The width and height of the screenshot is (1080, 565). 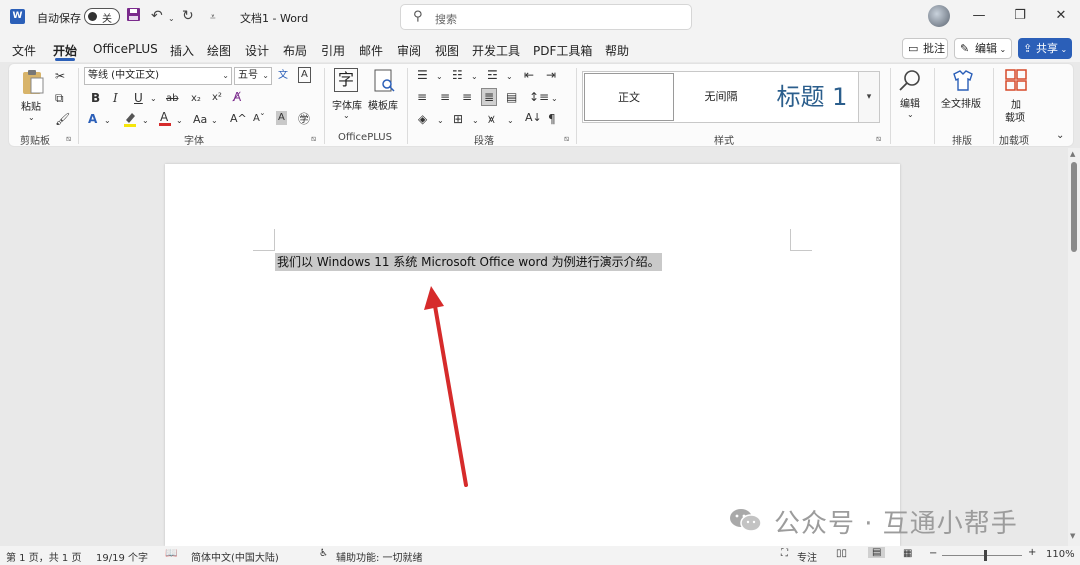 I want to click on customize-quick-access-icon: ⩡, so click(x=213, y=18).